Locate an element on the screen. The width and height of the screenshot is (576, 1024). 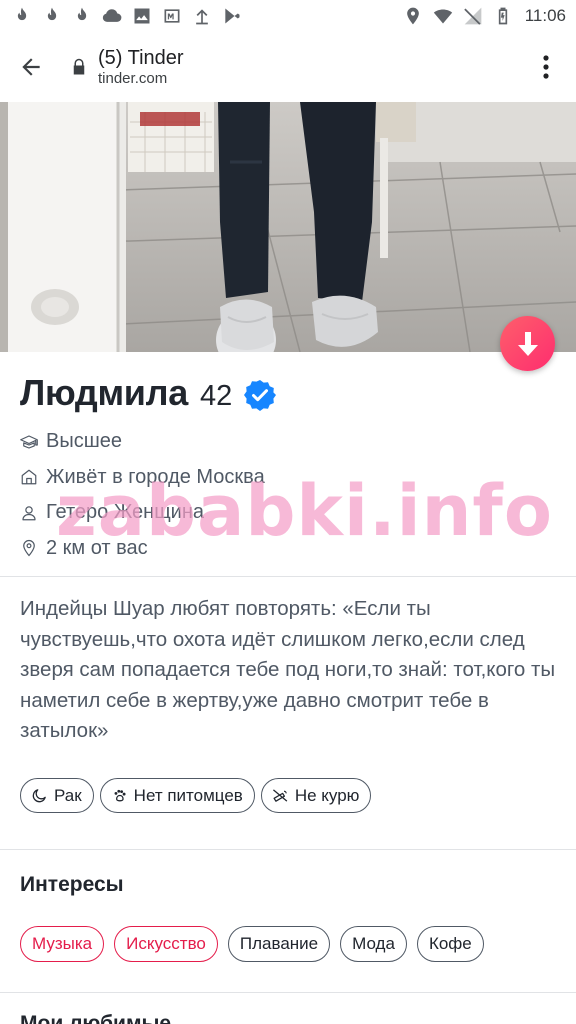
education-icon is located at coordinates (29, 442).